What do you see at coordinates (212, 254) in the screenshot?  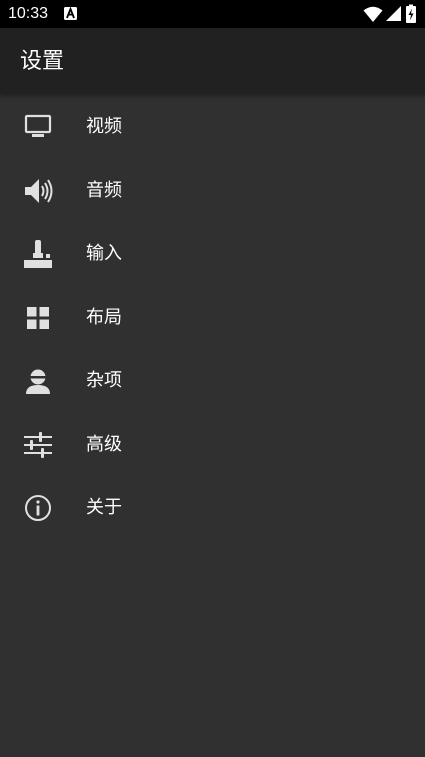 I see `menu-item-input: 输入` at bounding box center [212, 254].